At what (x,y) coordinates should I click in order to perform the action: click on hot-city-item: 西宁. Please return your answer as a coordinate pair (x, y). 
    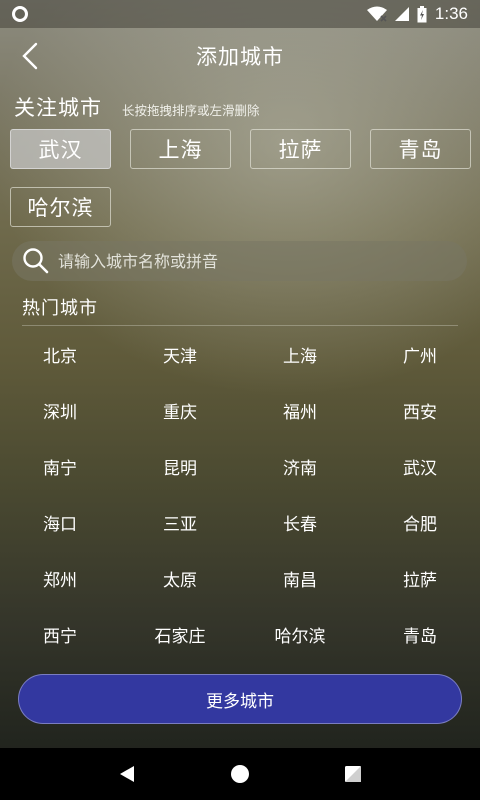
    Looking at the image, I should click on (60, 634).